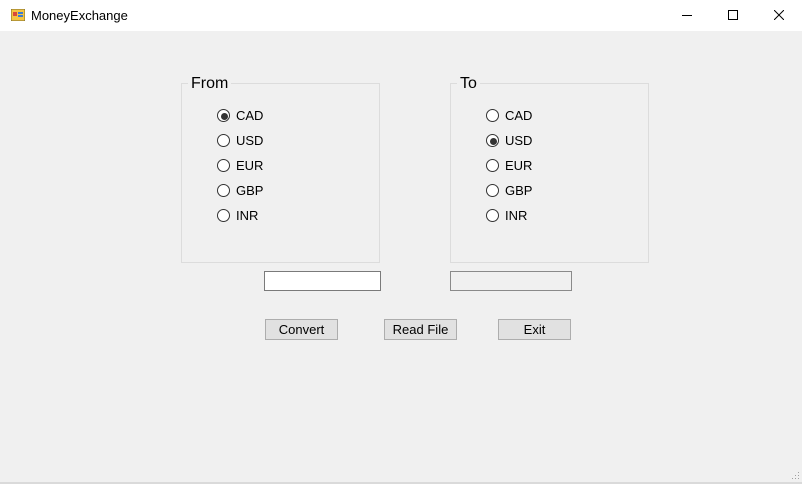 This screenshot has height=484, width=802. What do you see at coordinates (401, 15) in the screenshot?
I see `title-bar: MoneyExchange` at bounding box center [401, 15].